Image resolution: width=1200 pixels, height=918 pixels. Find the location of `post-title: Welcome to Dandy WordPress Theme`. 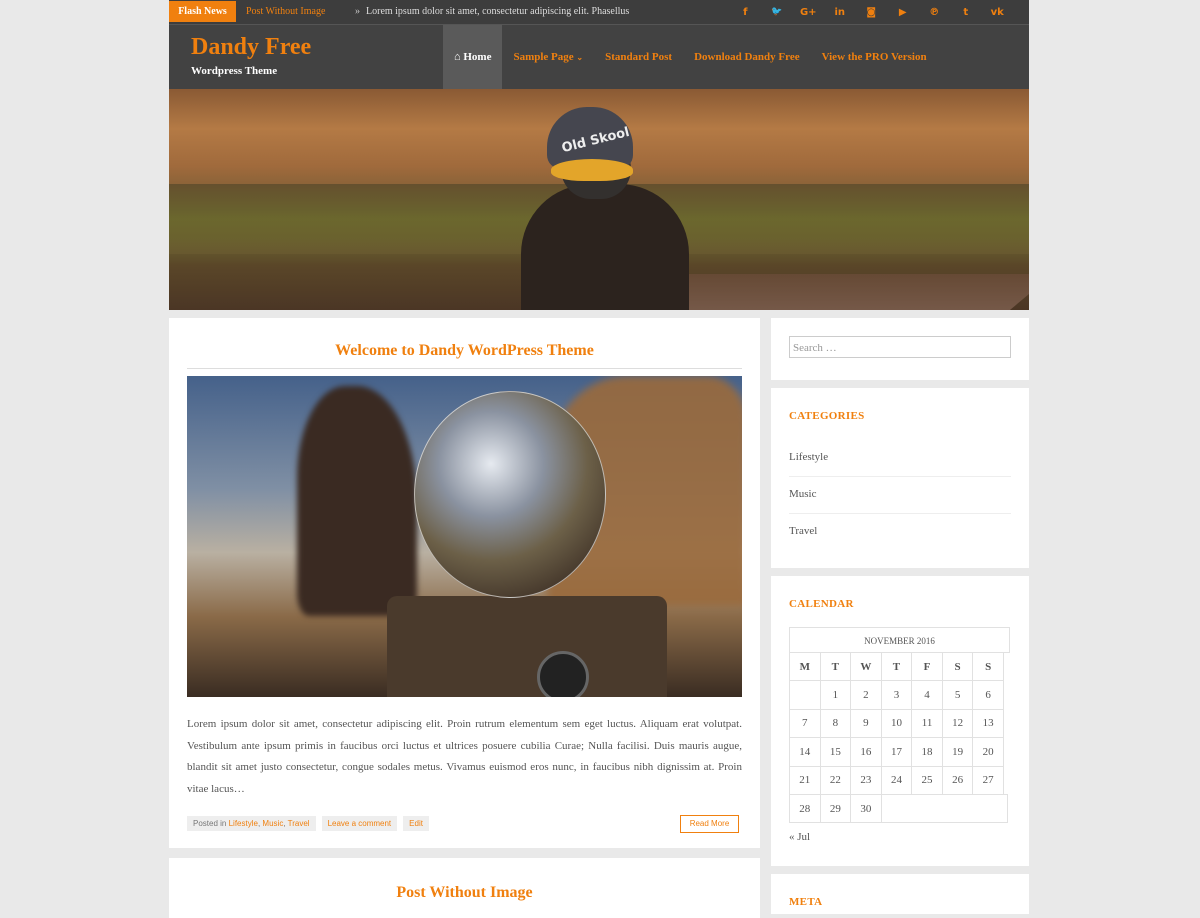

post-title: Welcome to Dandy WordPress Theme is located at coordinates (464, 351).